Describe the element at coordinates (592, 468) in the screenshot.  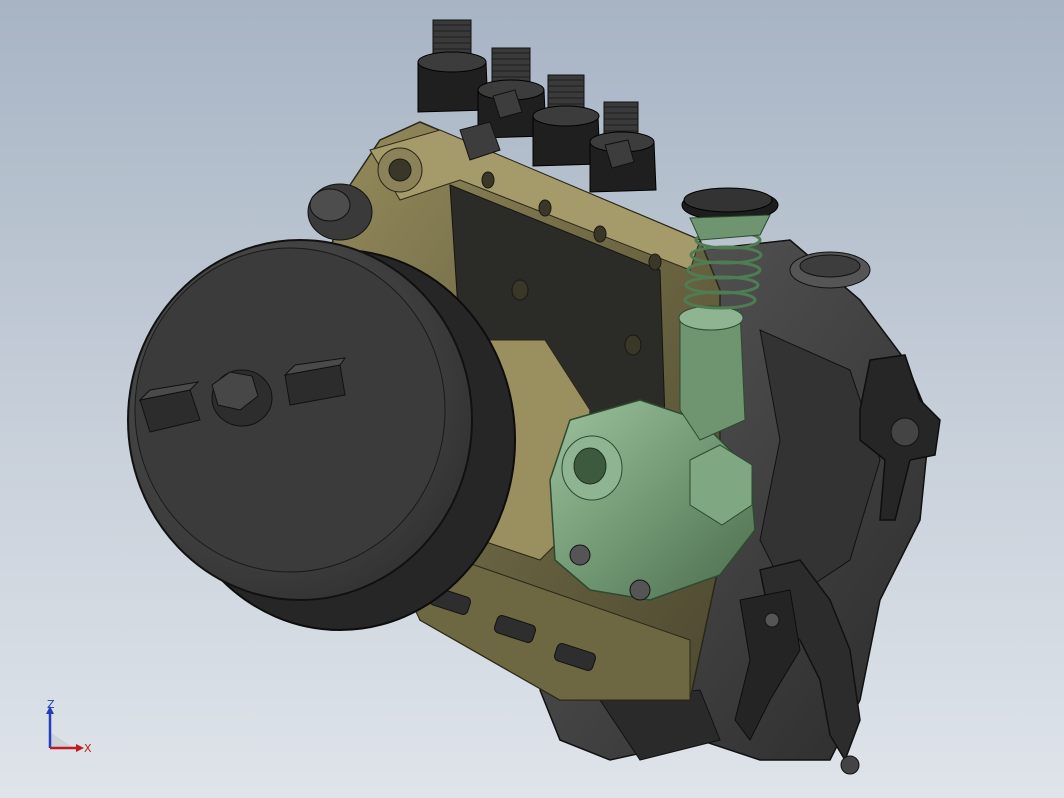
I see `feed-pump-inlet` at that location.